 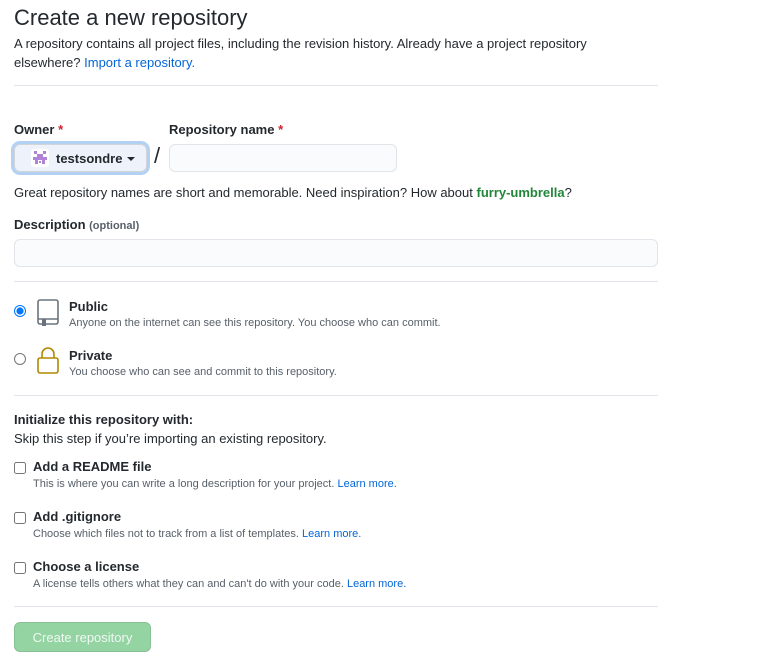 I want to click on readme-checkbox, so click(x=20, y=468).